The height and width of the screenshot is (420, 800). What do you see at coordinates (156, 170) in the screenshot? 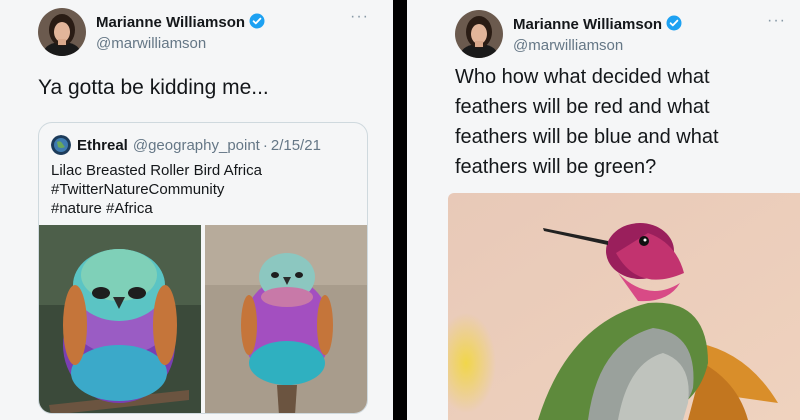
I see `quoted-text-line: Lilac Breasted Roller Bird Africa` at bounding box center [156, 170].